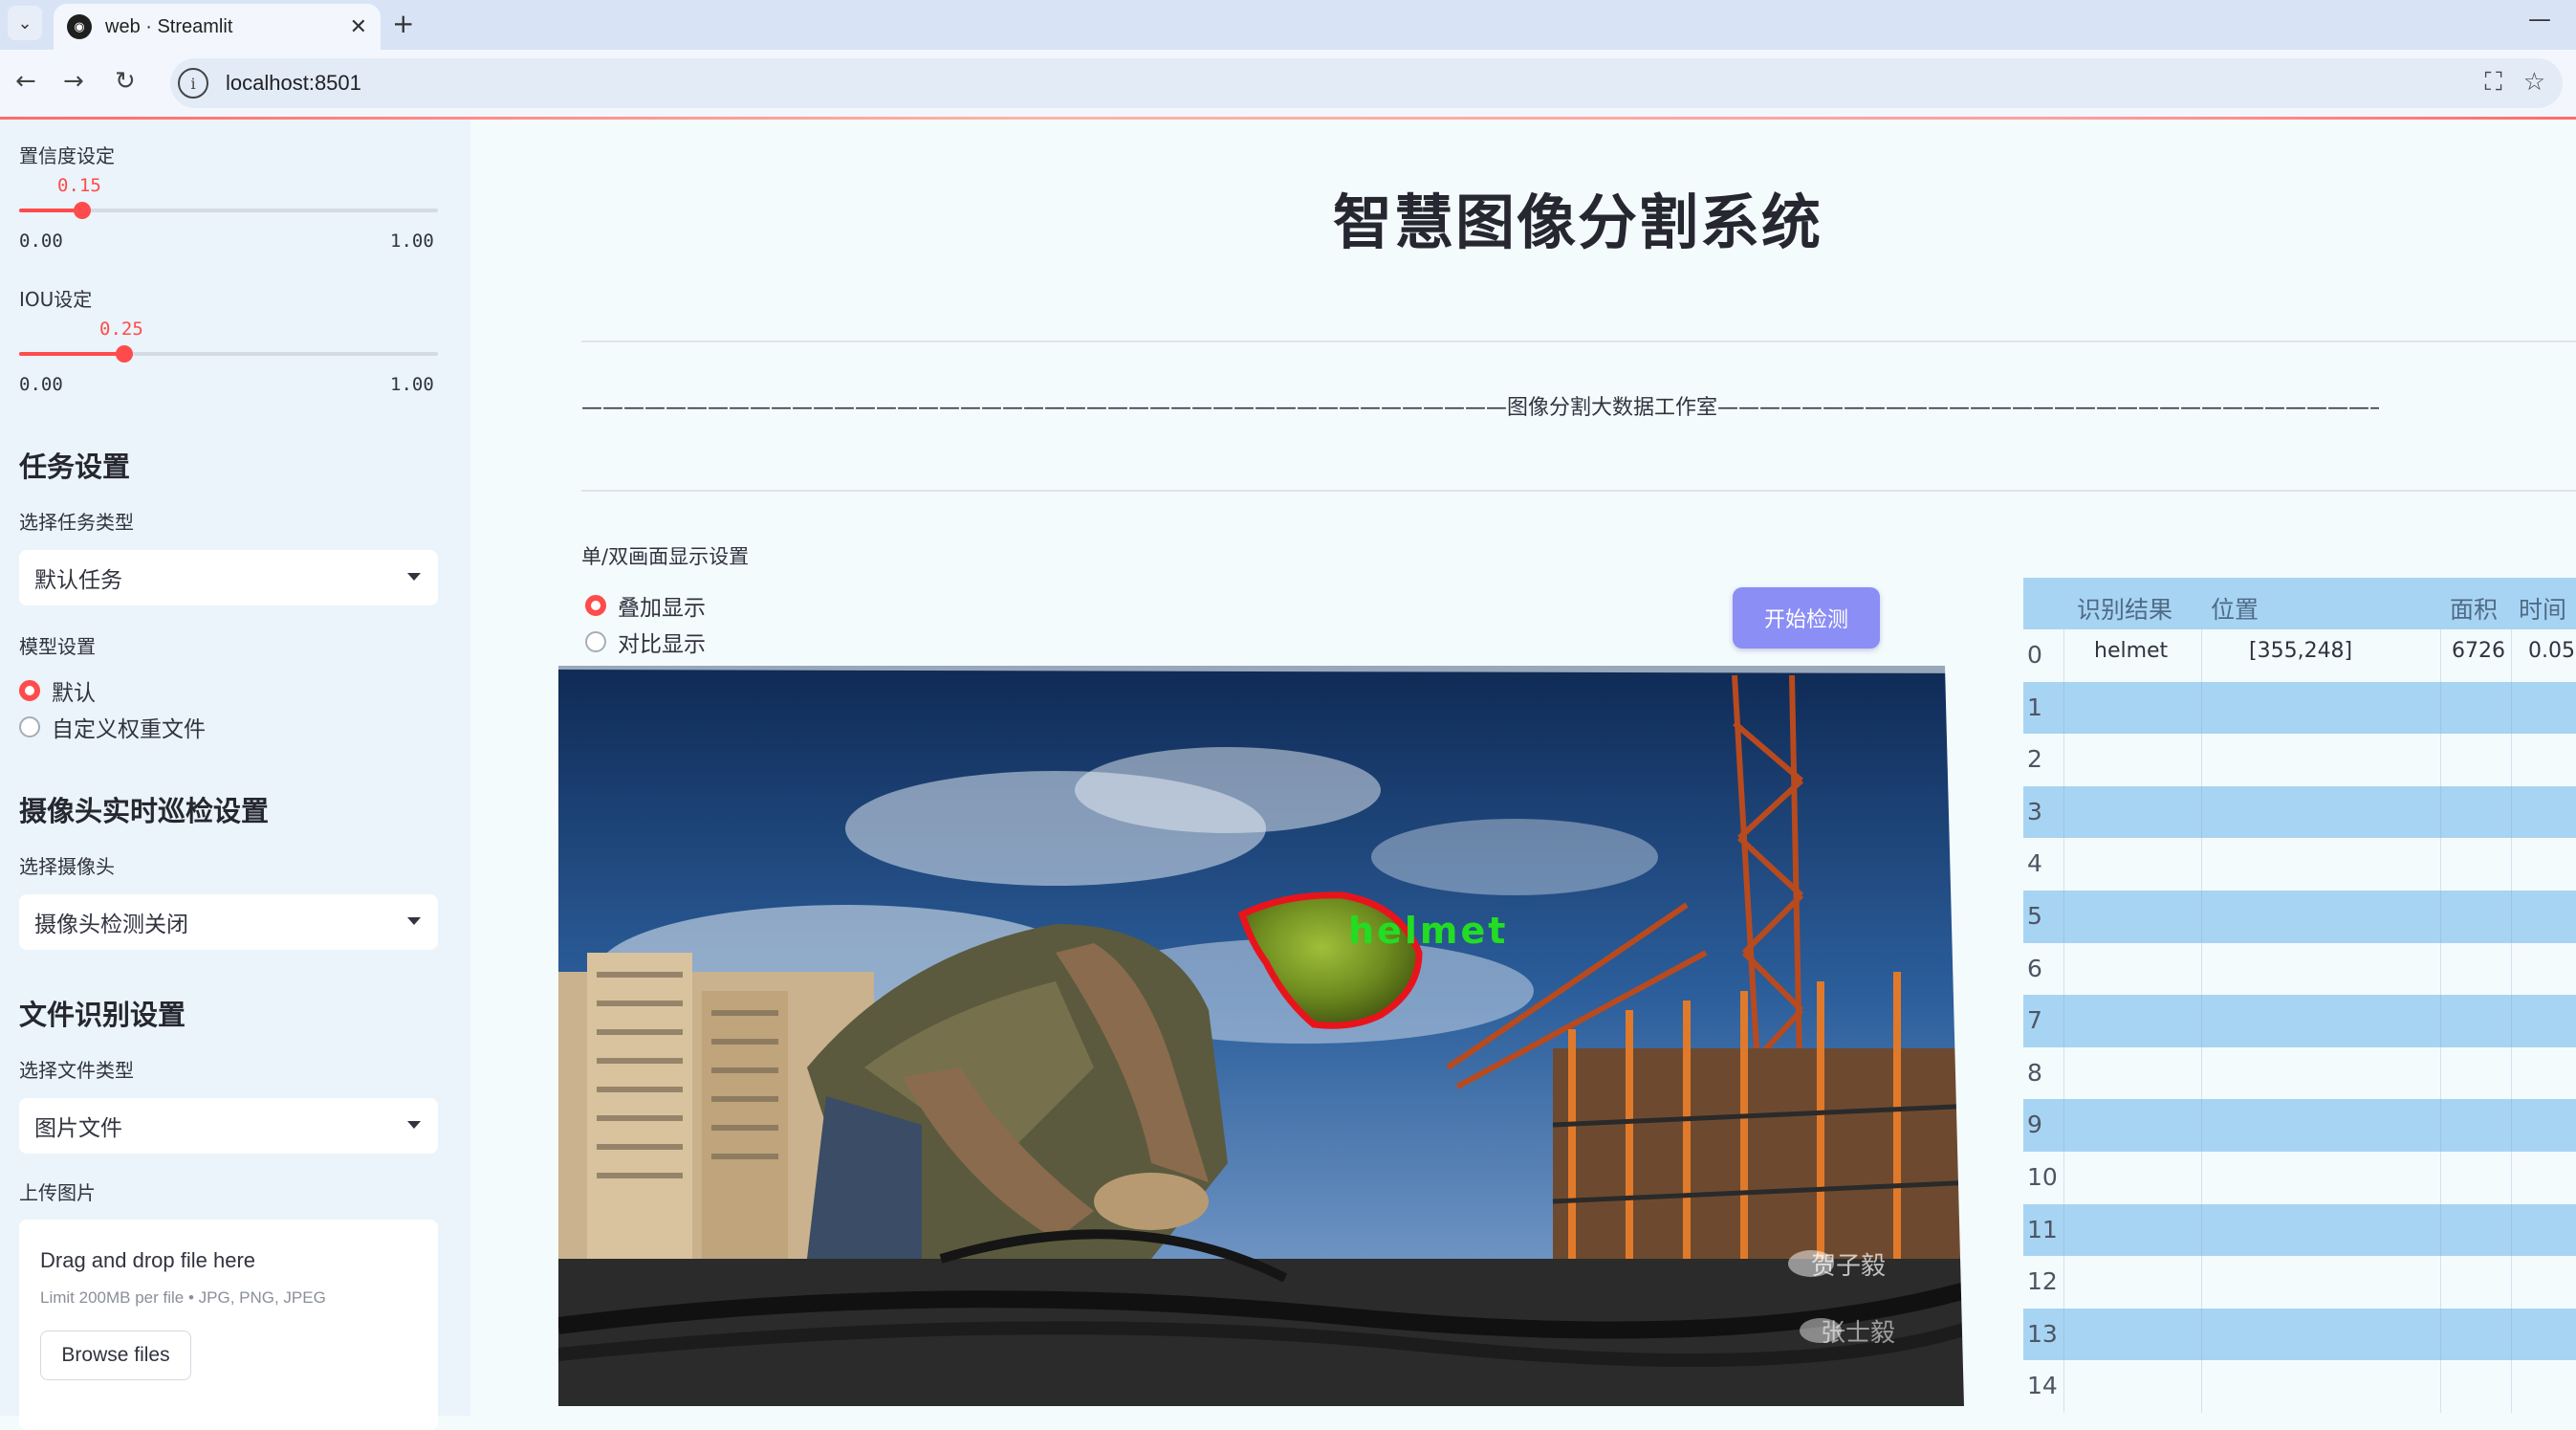  I want to click on forward-icon: →, so click(73, 81).